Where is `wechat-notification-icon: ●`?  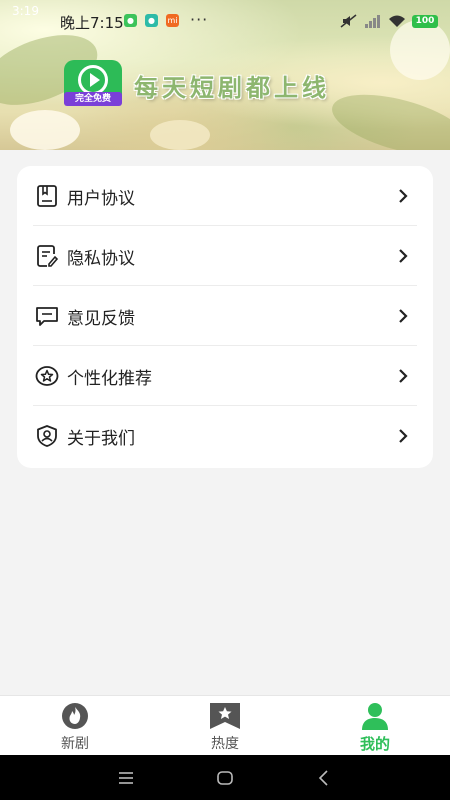 wechat-notification-icon: ● is located at coordinates (130, 20).